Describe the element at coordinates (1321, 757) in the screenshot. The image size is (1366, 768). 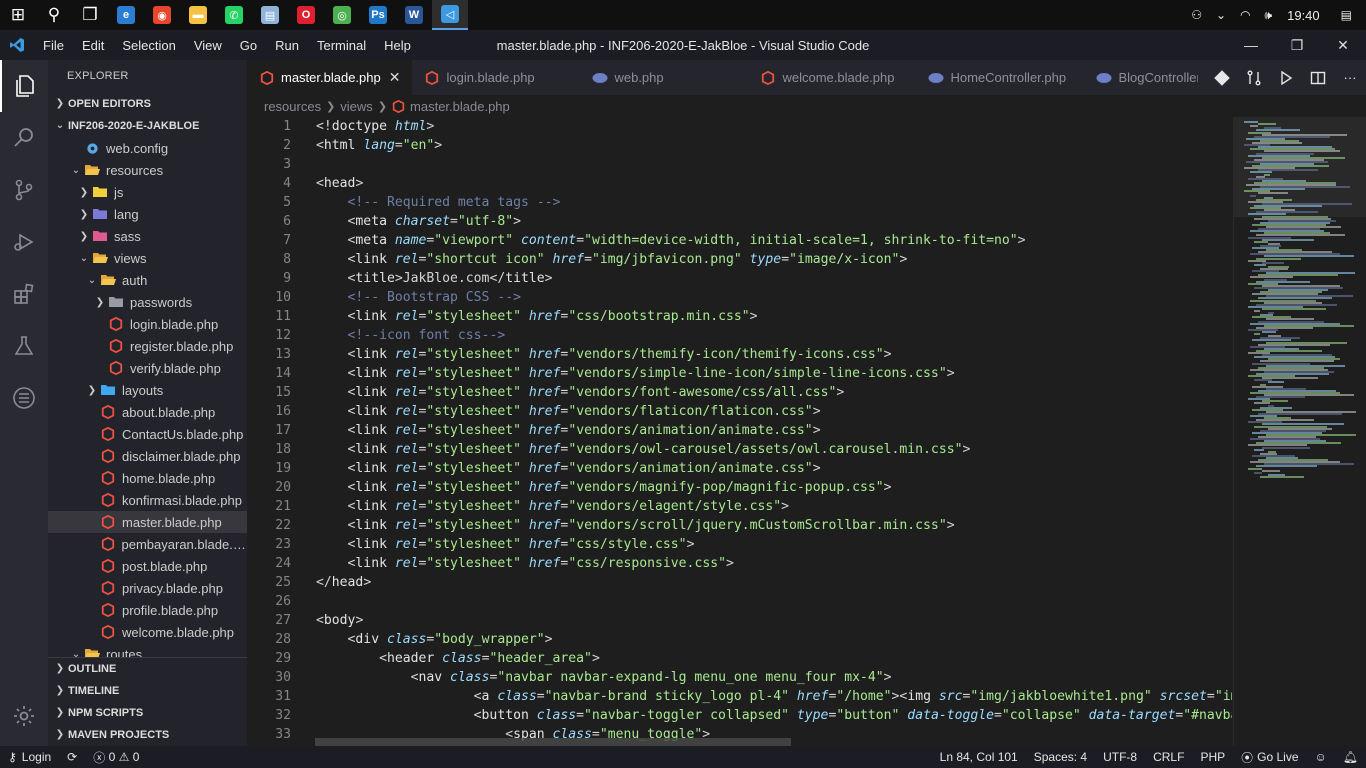
I see `feedback-icon: ☺` at that location.